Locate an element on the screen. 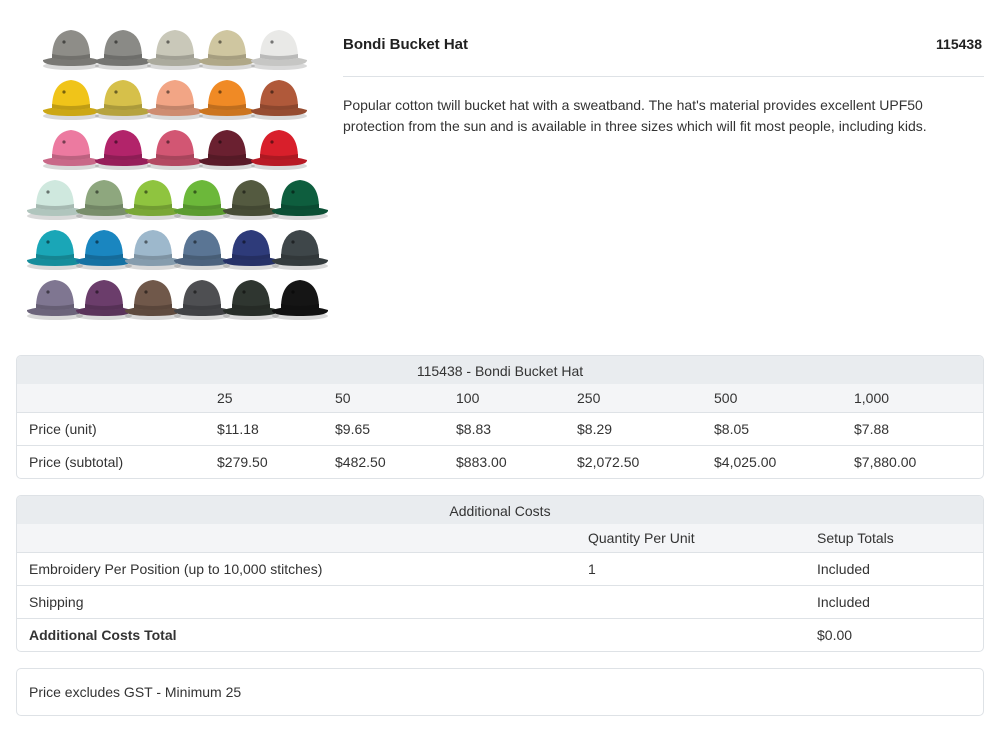  qty-header: 100 is located at coordinates (468, 398).